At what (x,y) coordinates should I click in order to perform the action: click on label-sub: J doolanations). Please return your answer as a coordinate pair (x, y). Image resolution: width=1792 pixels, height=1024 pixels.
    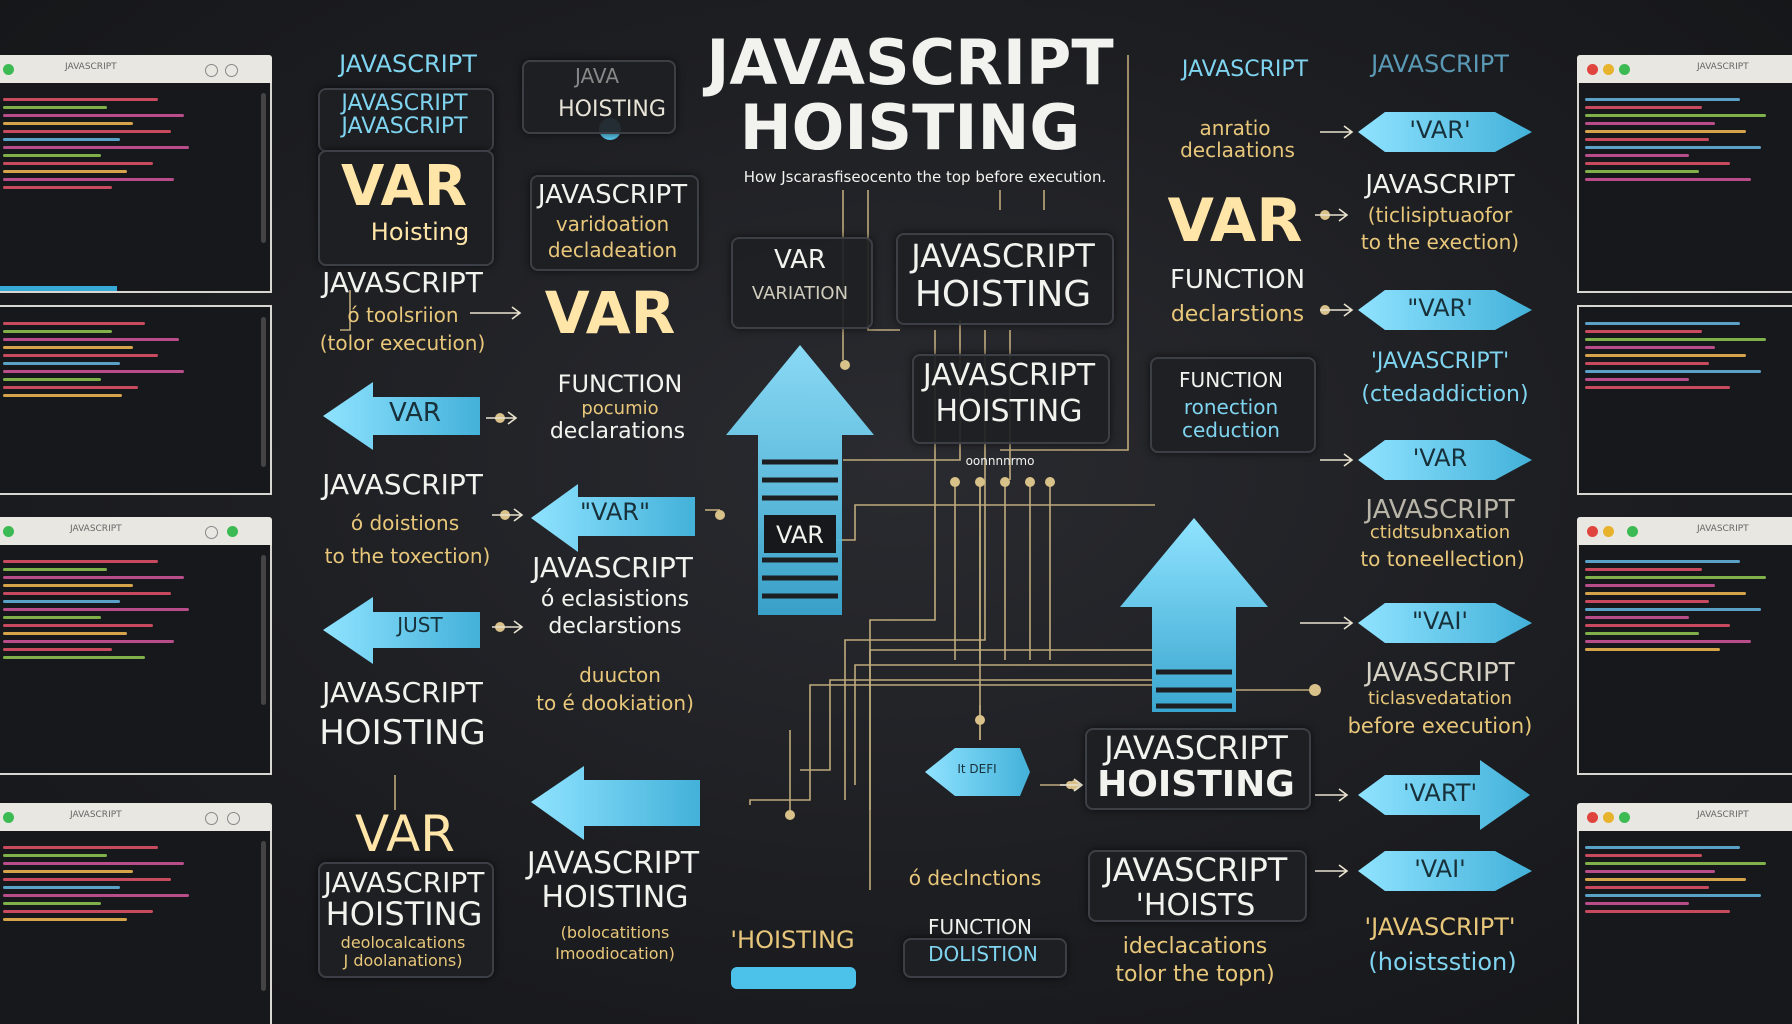
    Looking at the image, I should click on (403, 960).